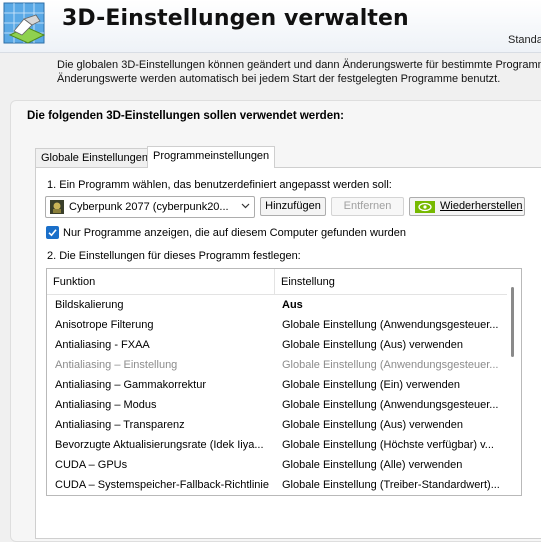  Describe the element at coordinates (120, 425) in the screenshot. I see `function-cell: Antialiasing – Transparenz` at that location.